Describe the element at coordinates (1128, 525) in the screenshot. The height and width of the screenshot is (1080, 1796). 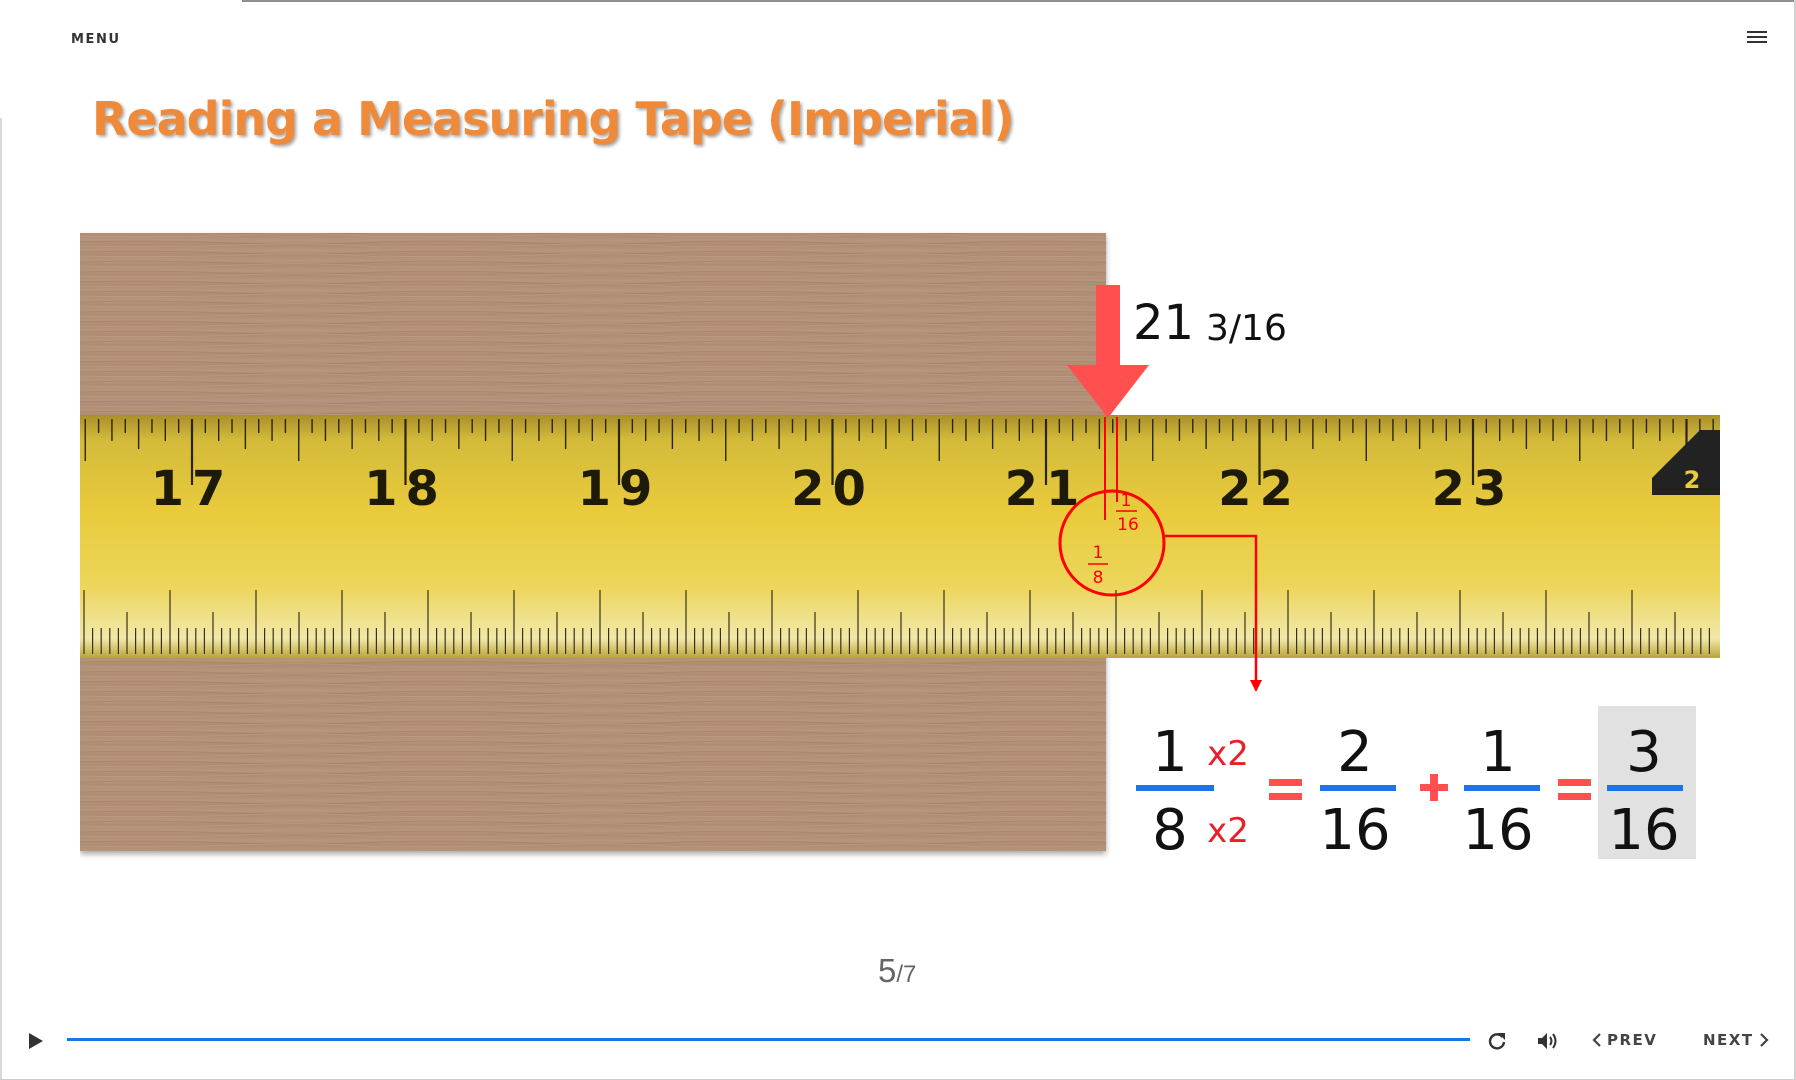
I see `zoom-sixteenth-den: 16` at that location.